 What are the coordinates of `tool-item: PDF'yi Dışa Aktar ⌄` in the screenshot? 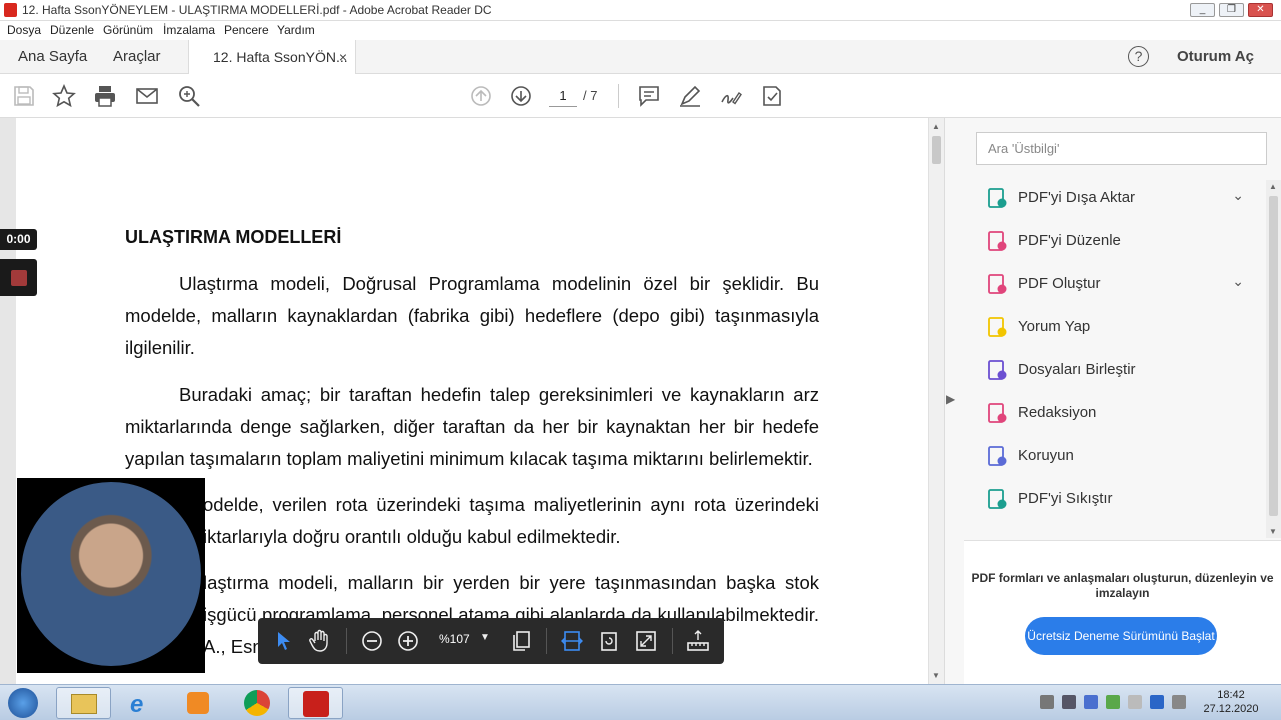 It's located at (1115, 198).